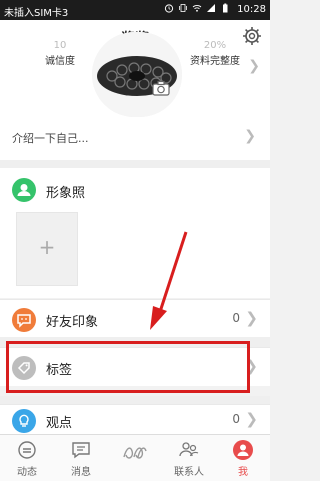 The height and width of the screenshot is (481, 320). I want to click on me-icon, so click(243, 450).